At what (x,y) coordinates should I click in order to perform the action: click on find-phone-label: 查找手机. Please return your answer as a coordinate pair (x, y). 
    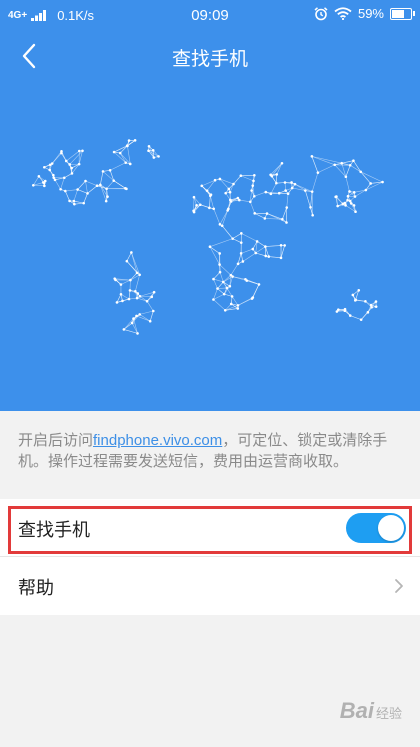
    Looking at the image, I should click on (54, 530).